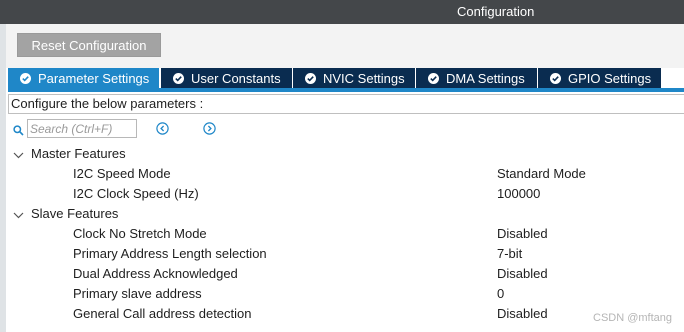 The height and width of the screenshot is (332, 684). What do you see at coordinates (136, 193) in the screenshot?
I see `parameter-label: I2C Clock Speed (Hz)` at bounding box center [136, 193].